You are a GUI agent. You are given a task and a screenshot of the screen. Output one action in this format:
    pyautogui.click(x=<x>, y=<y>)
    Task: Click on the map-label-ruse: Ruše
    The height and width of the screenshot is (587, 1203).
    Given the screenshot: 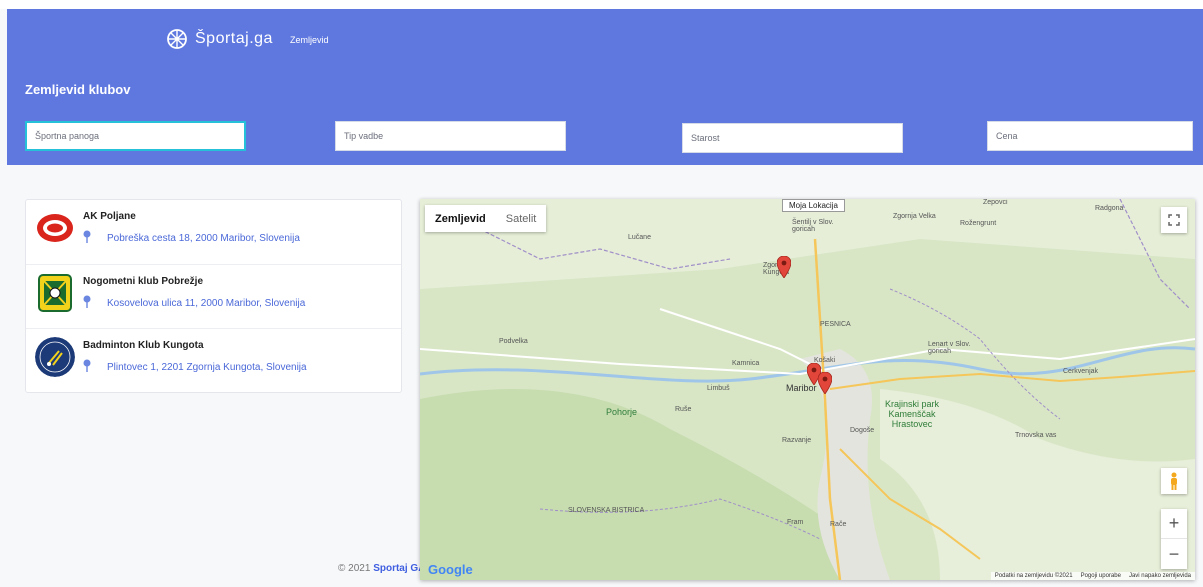 What is the action you would take?
    pyautogui.click(x=683, y=409)
    